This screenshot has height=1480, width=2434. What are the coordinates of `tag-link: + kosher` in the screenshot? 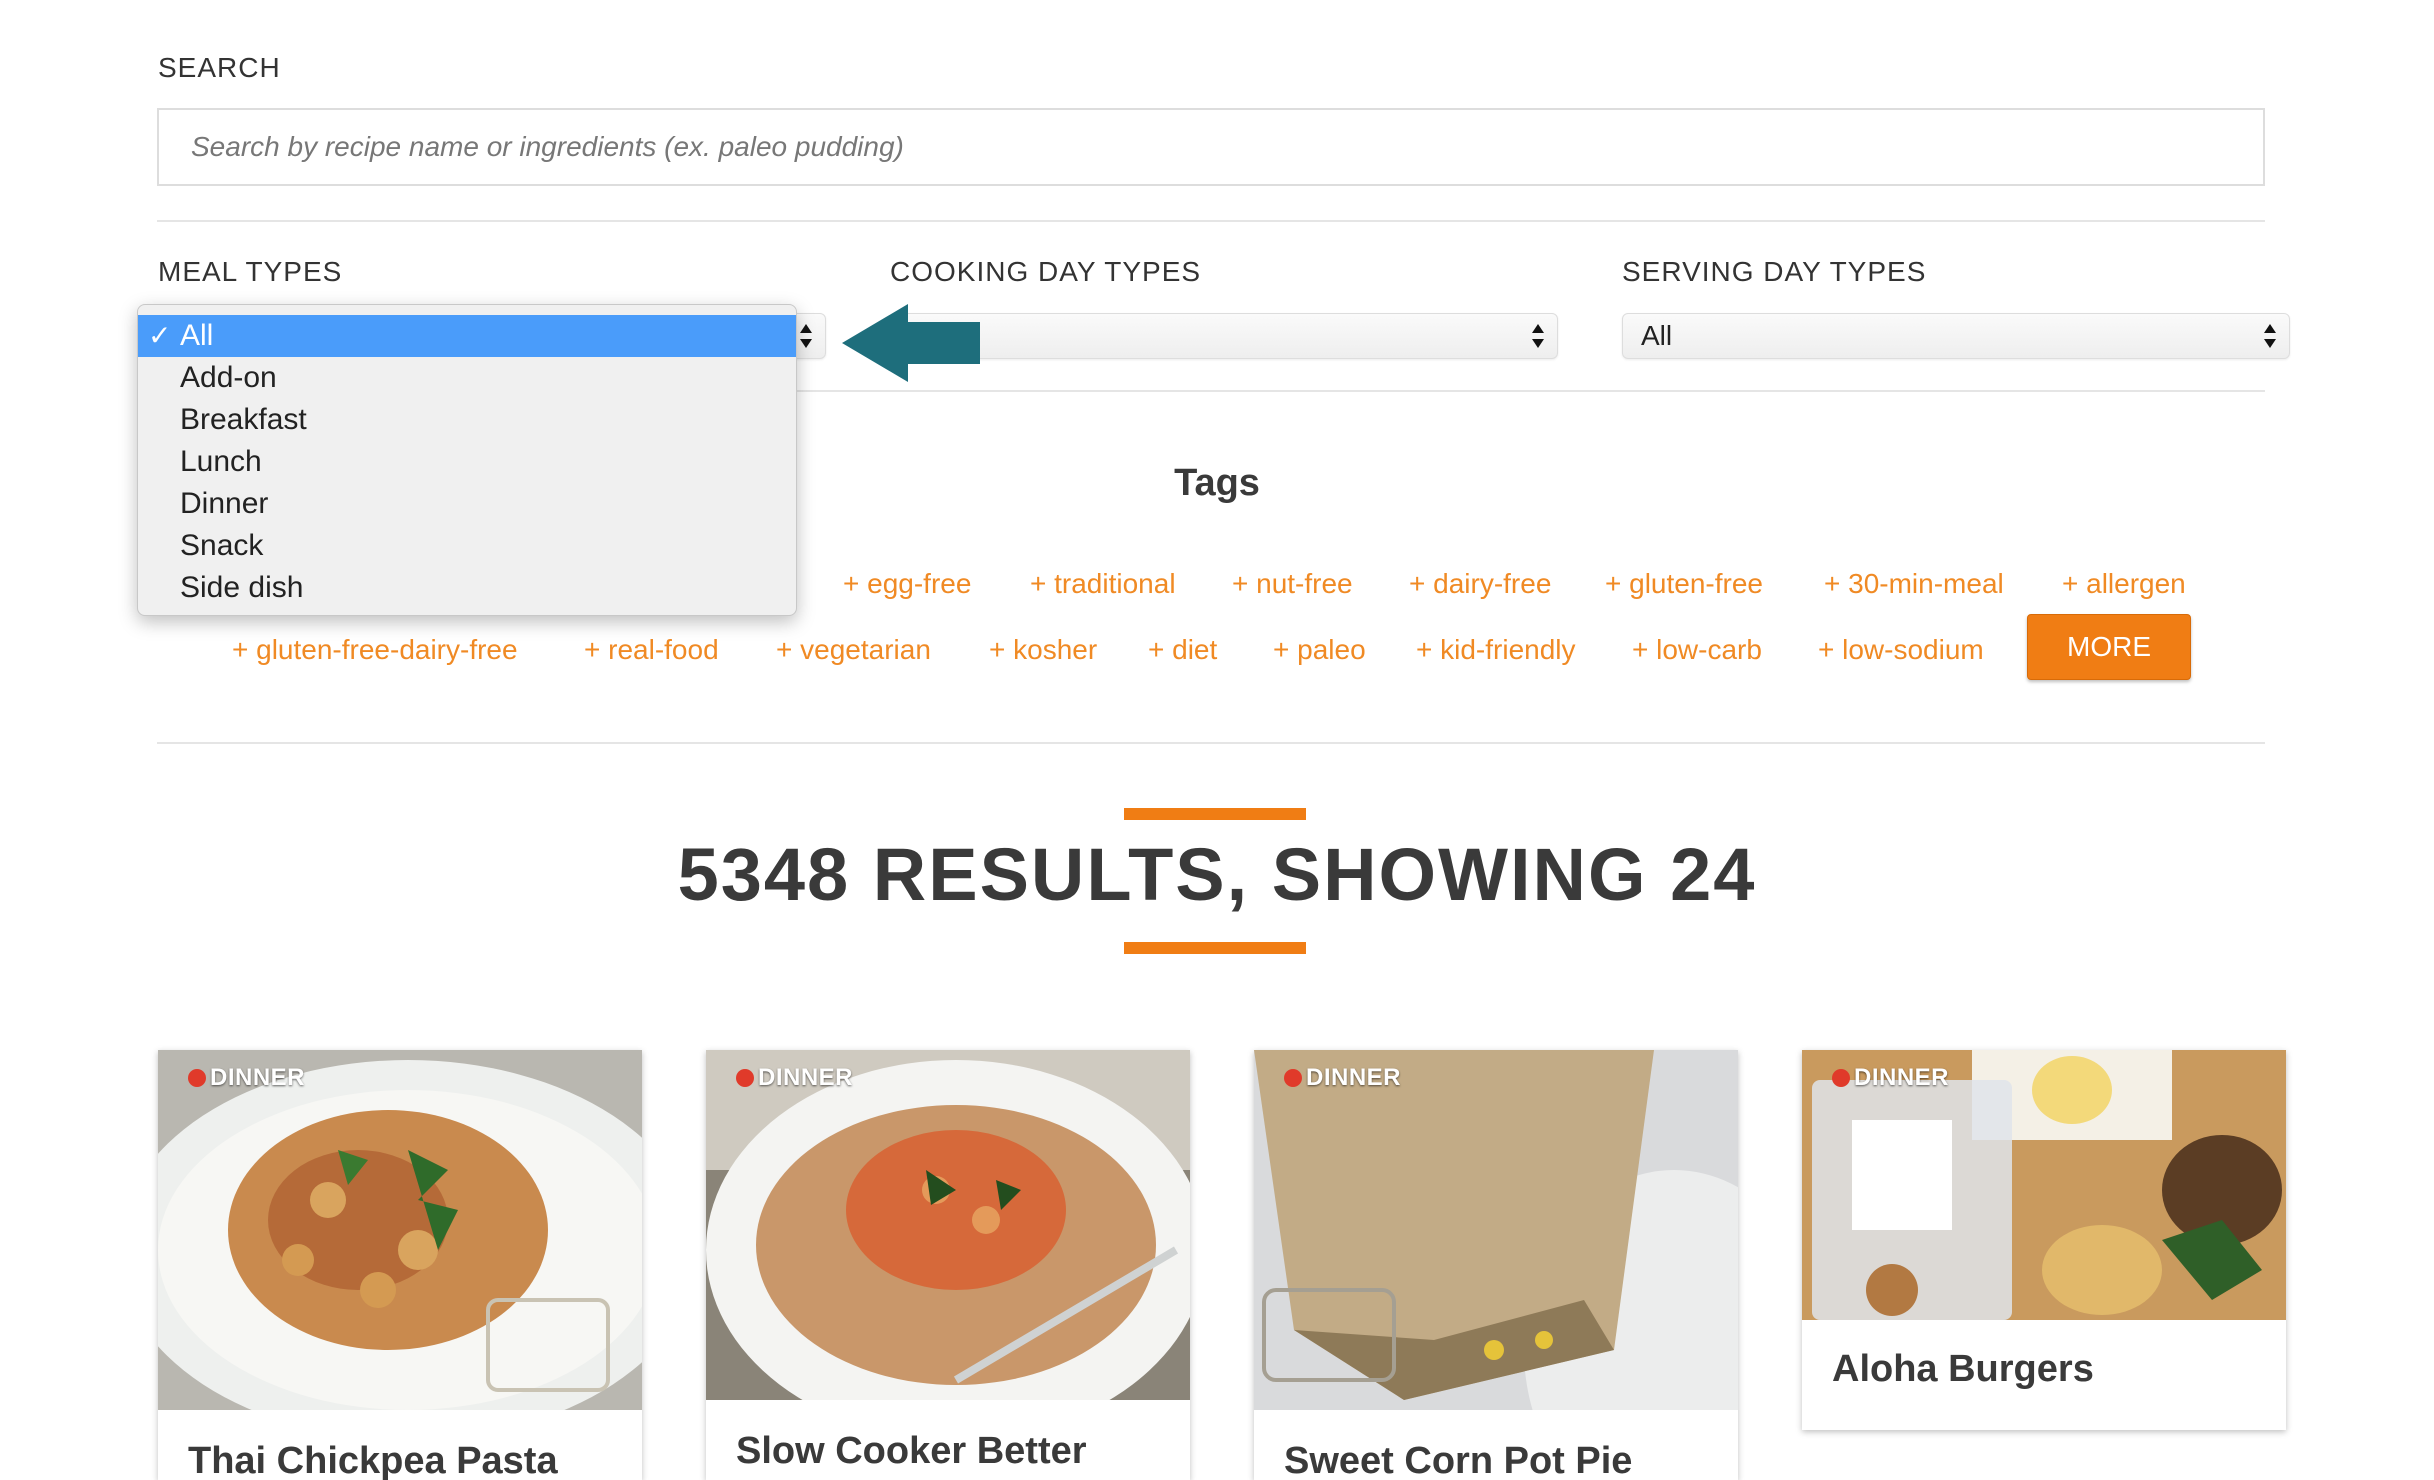 It's located at (1043, 650).